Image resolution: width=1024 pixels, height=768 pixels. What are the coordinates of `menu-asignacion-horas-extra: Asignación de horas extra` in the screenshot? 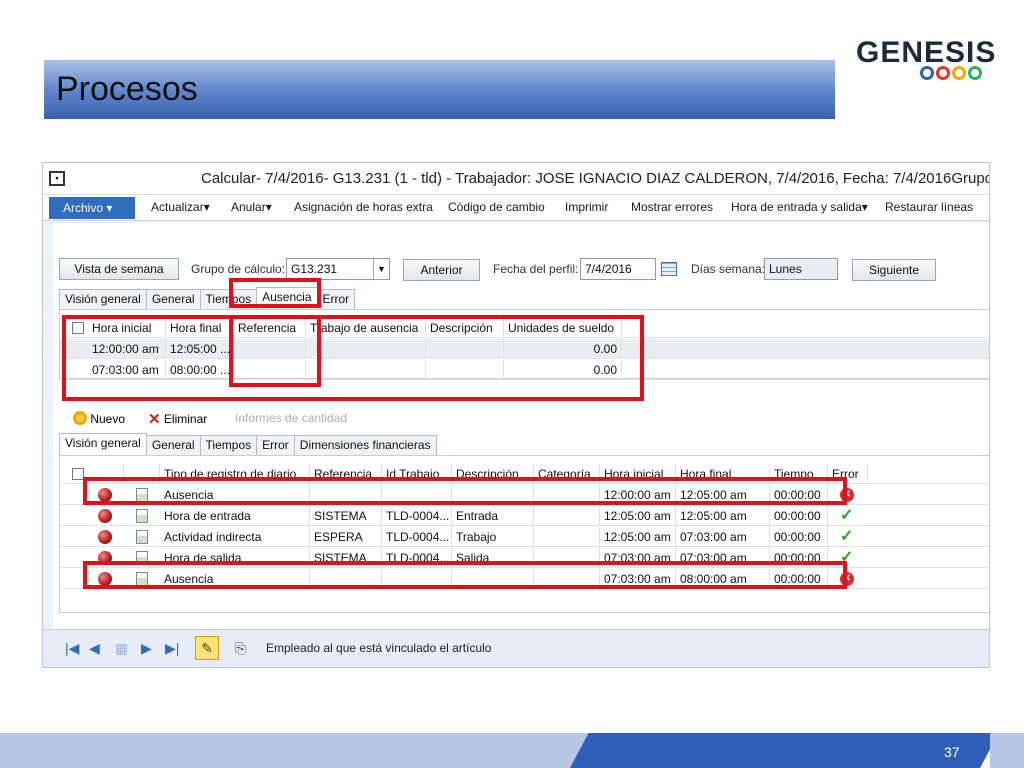 It's located at (363, 207).